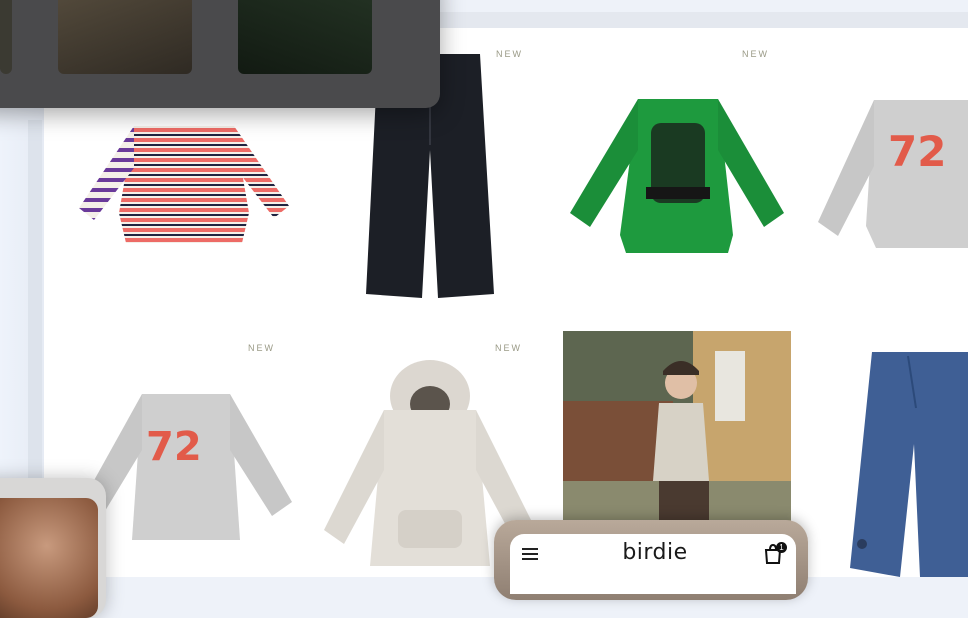 This screenshot has width=968, height=618. I want to click on lifestyle-photo-image, so click(677, 426).